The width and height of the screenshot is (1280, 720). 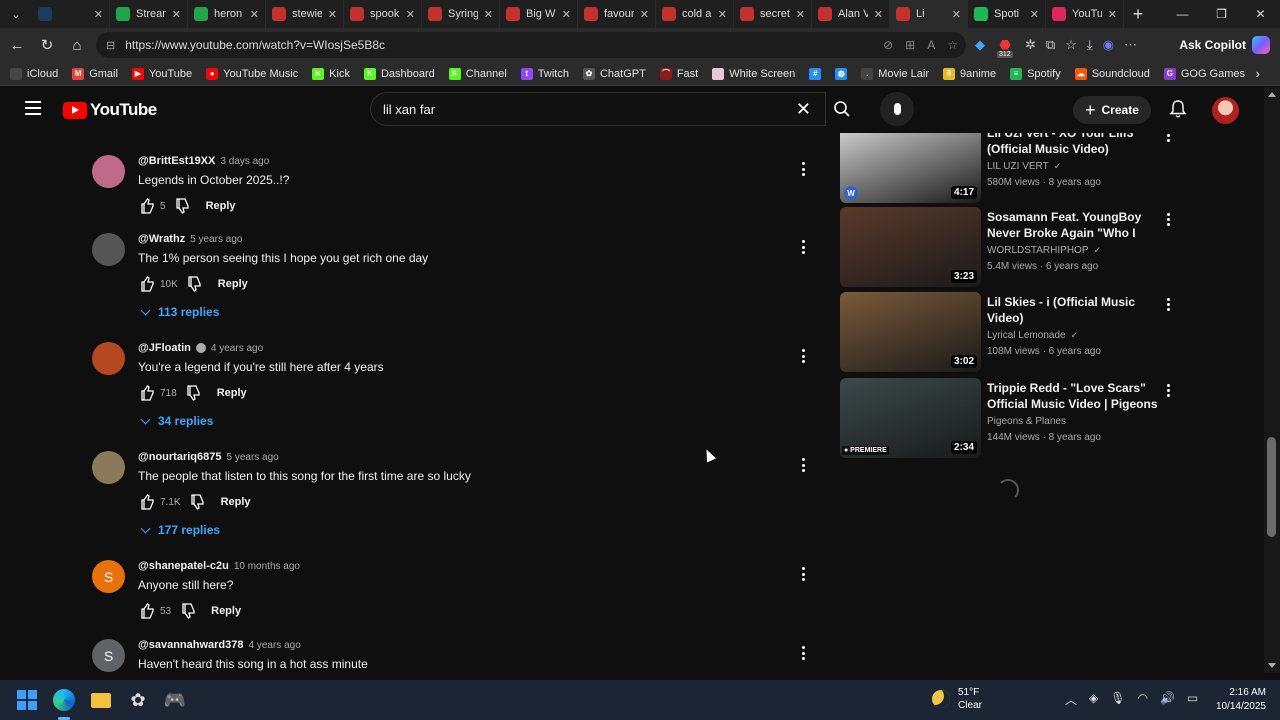 I want to click on comment-author: @Wrathz, so click(x=161, y=239).